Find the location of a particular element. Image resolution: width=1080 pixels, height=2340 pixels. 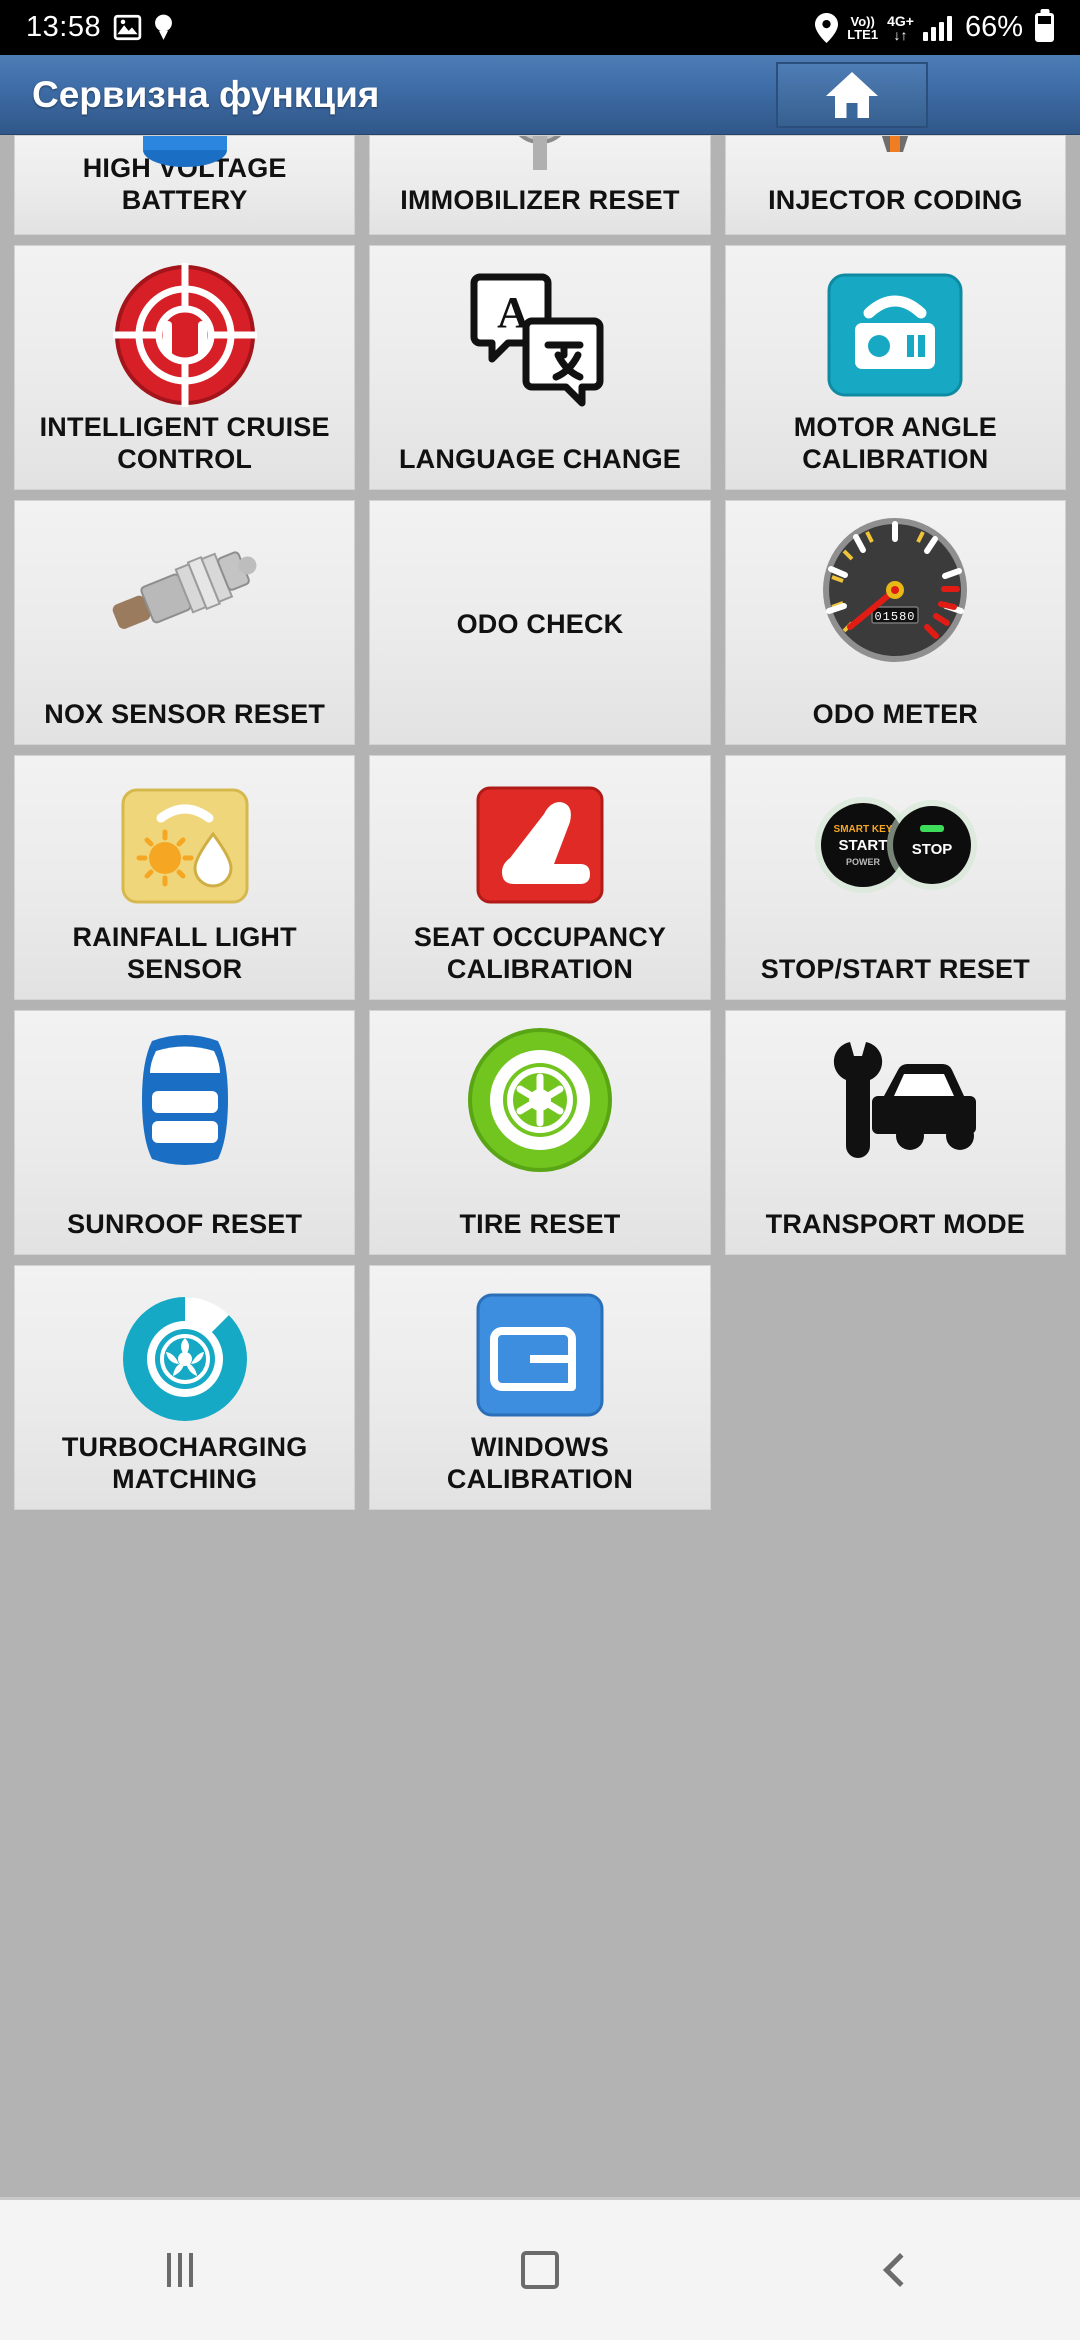

tile-rainfall-light-sensor: RAINFALL LIGHT SENSOR is located at coordinates (185, 877).